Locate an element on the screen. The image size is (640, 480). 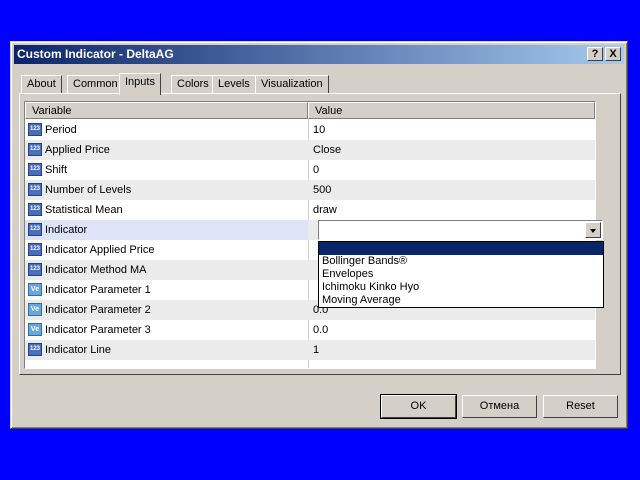
column-header-variable: Variable is located at coordinates (166, 110).